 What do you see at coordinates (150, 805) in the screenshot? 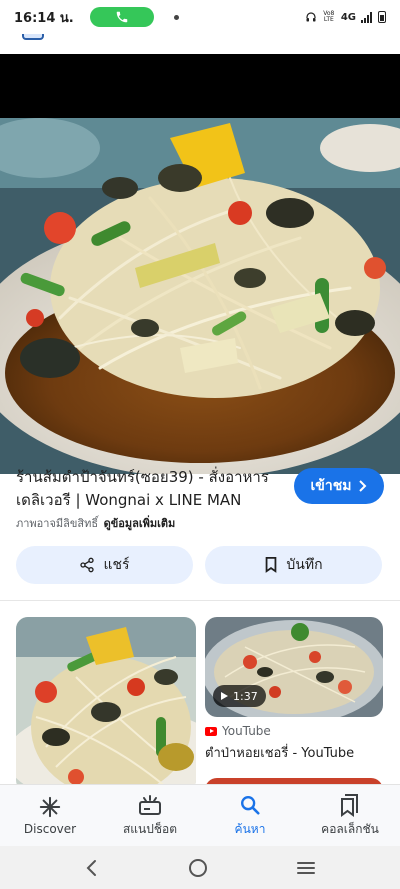
I see `snapshot-icon` at bounding box center [150, 805].